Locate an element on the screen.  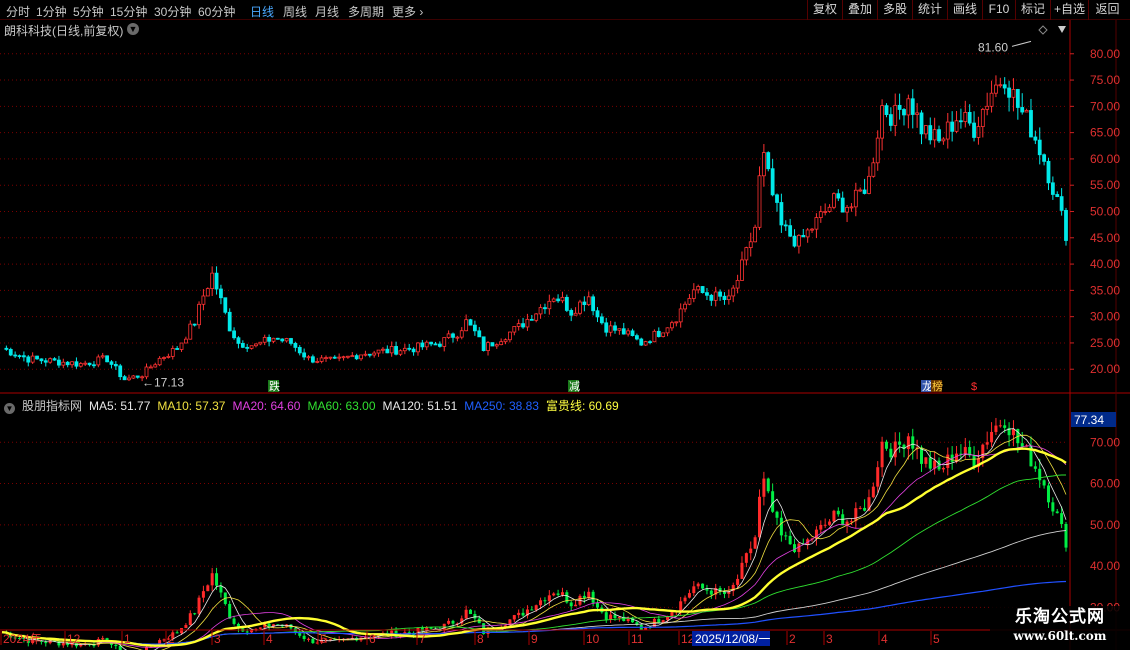
time-axis-label: 8 is located at coordinates (480, 639).